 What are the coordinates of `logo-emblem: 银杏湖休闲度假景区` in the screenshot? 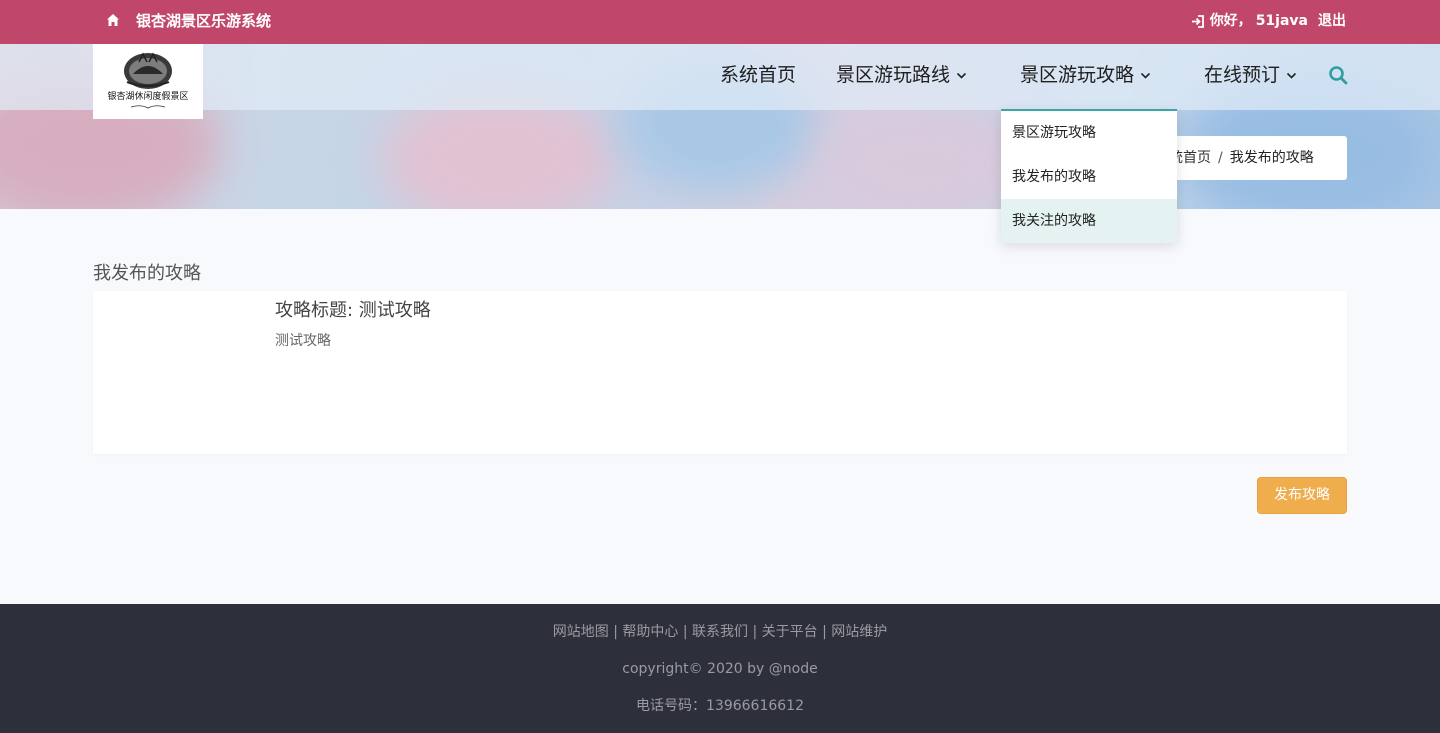 It's located at (148, 80).